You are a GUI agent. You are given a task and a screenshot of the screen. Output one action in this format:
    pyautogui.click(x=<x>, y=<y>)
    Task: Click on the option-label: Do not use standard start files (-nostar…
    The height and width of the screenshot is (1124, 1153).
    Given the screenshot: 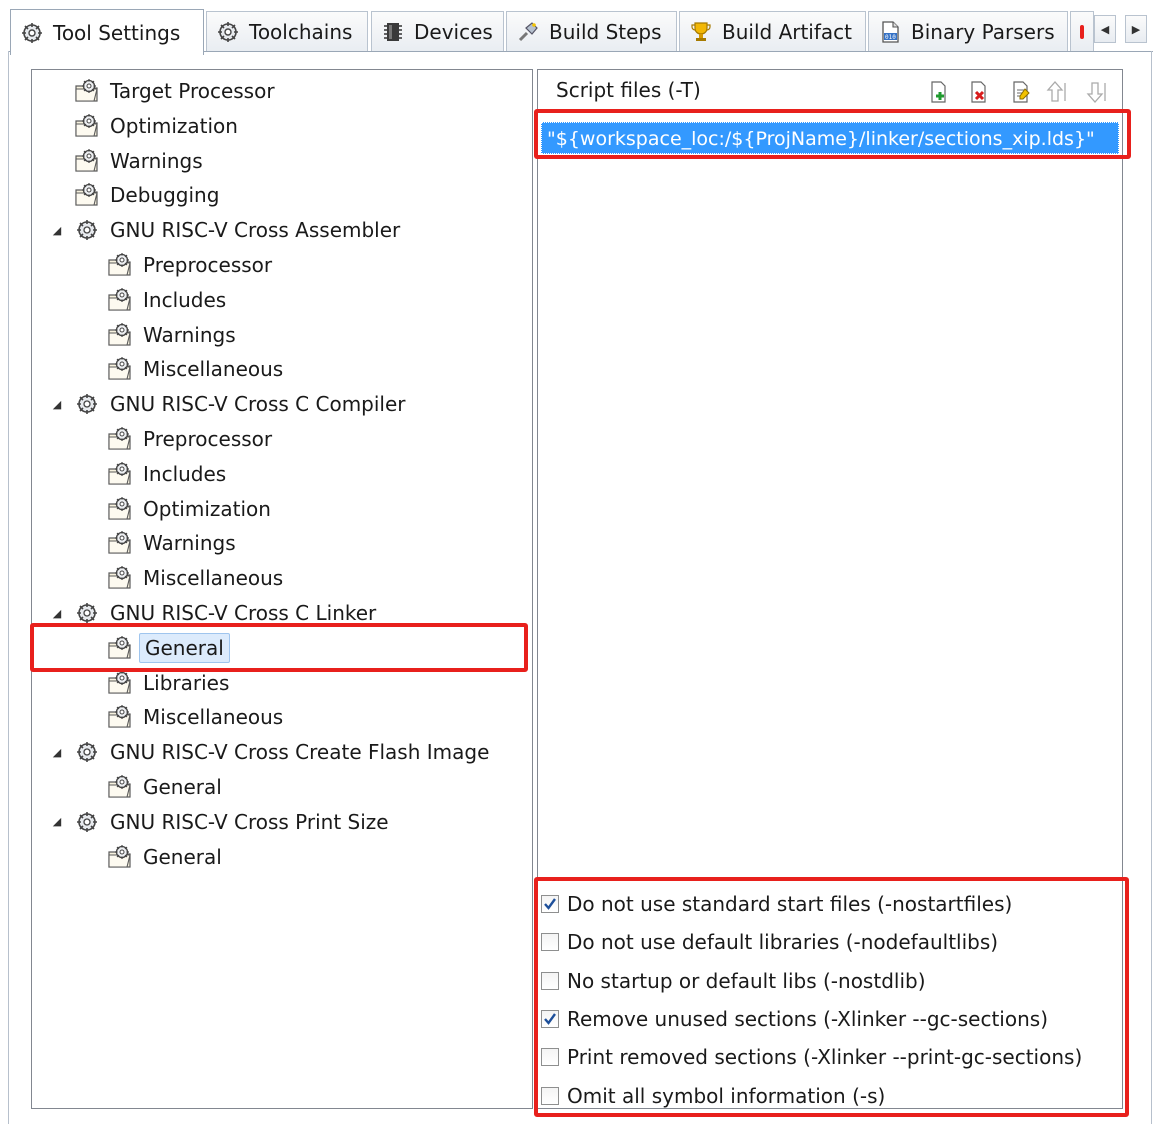 What is the action you would take?
    pyautogui.click(x=790, y=904)
    